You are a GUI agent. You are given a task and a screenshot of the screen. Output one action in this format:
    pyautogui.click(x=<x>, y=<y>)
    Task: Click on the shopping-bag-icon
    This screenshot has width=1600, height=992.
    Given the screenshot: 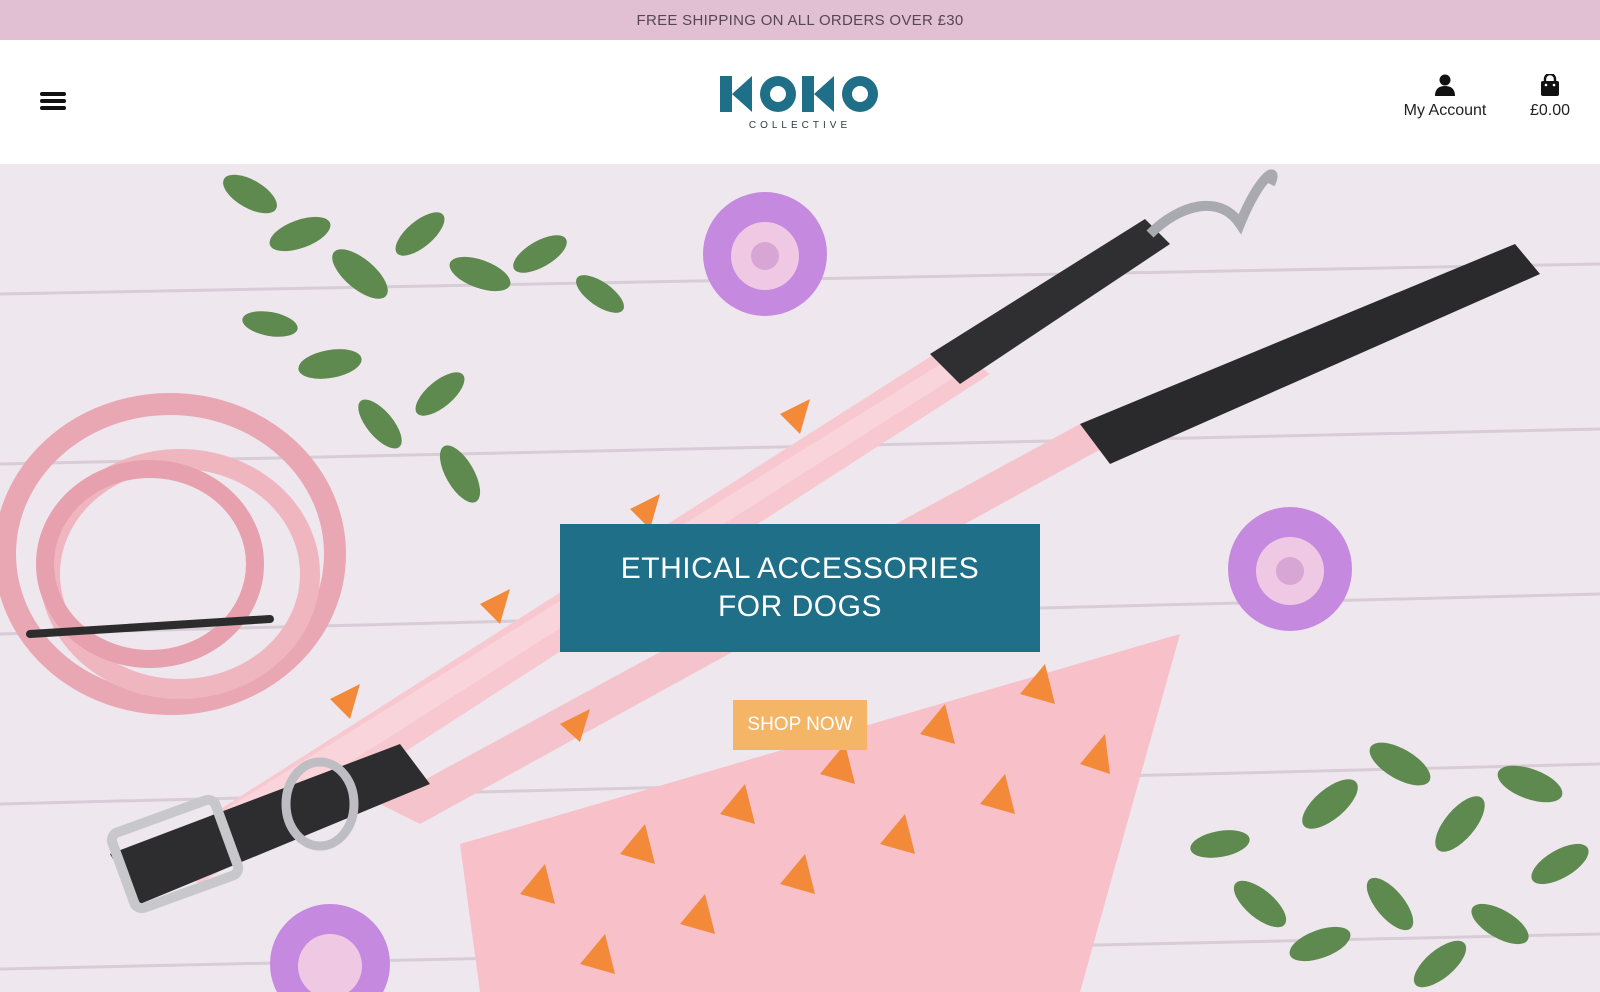 What is the action you would take?
    pyautogui.click(x=1550, y=85)
    